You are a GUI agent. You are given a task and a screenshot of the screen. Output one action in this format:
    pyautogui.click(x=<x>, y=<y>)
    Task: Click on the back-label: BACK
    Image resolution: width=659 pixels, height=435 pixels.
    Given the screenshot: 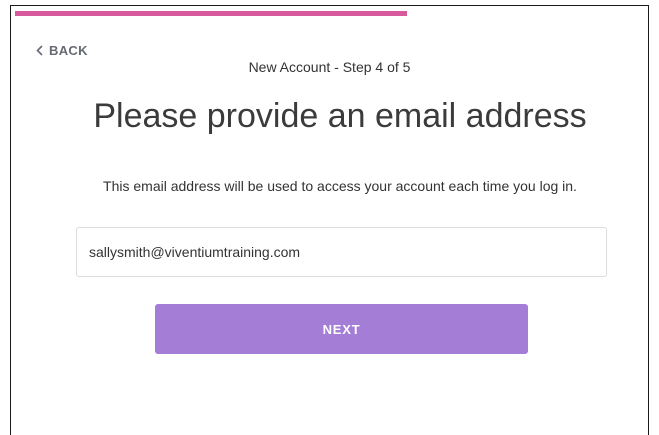 What is the action you would take?
    pyautogui.click(x=68, y=50)
    